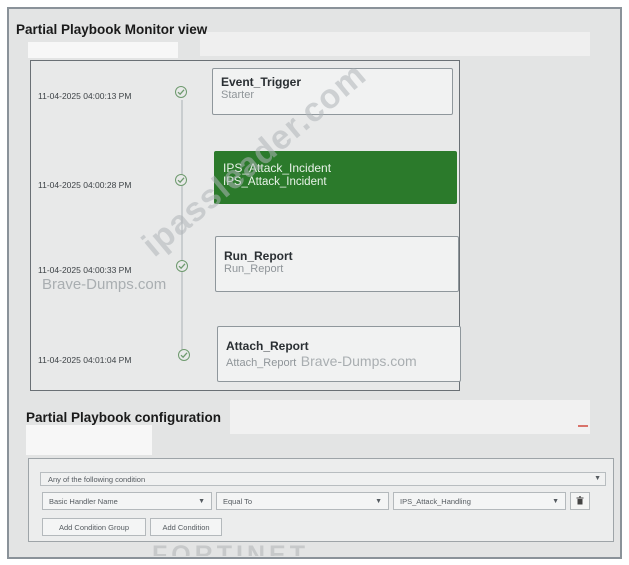 This screenshot has height=565, width=629. Describe the element at coordinates (103, 50) in the screenshot. I see `title-underlay` at that location.